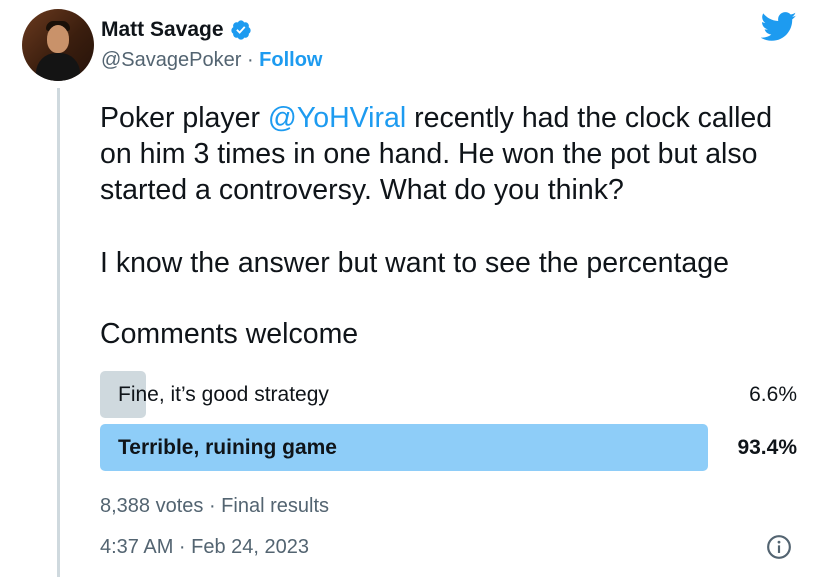  What do you see at coordinates (448, 447) in the screenshot?
I see `poll-option-2: Terrible, ruining game 93.4%` at bounding box center [448, 447].